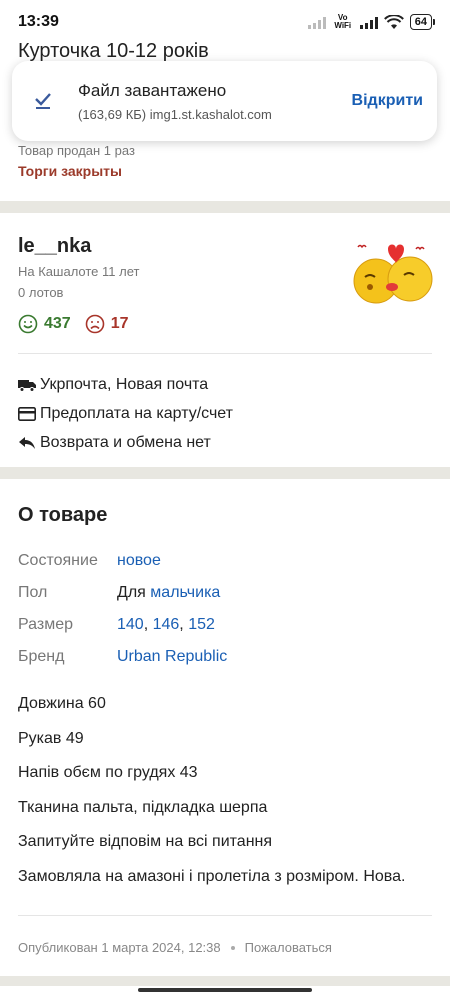  Describe the element at coordinates (70, 171) in the screenshot. I see `auction-closed-status: Торги закрыты` at that location.